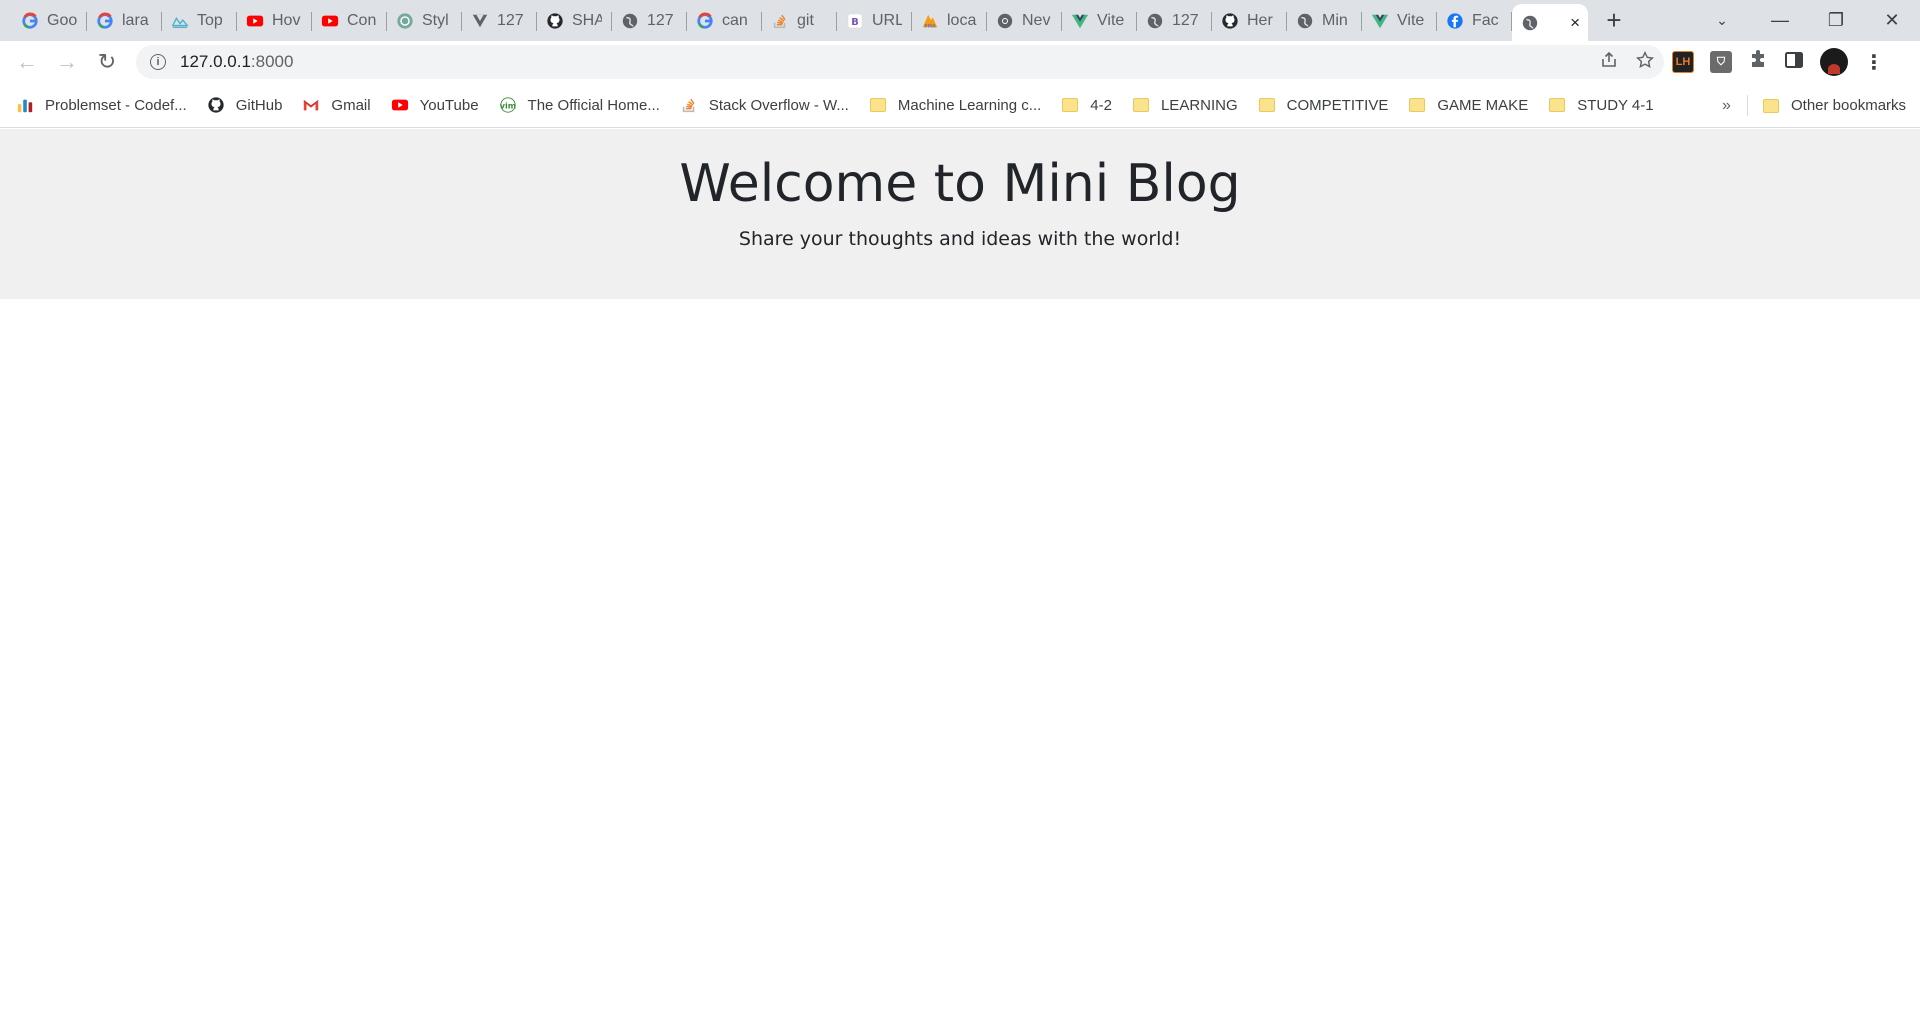  I want to click on minimize-button: —, so click(1780, 20).